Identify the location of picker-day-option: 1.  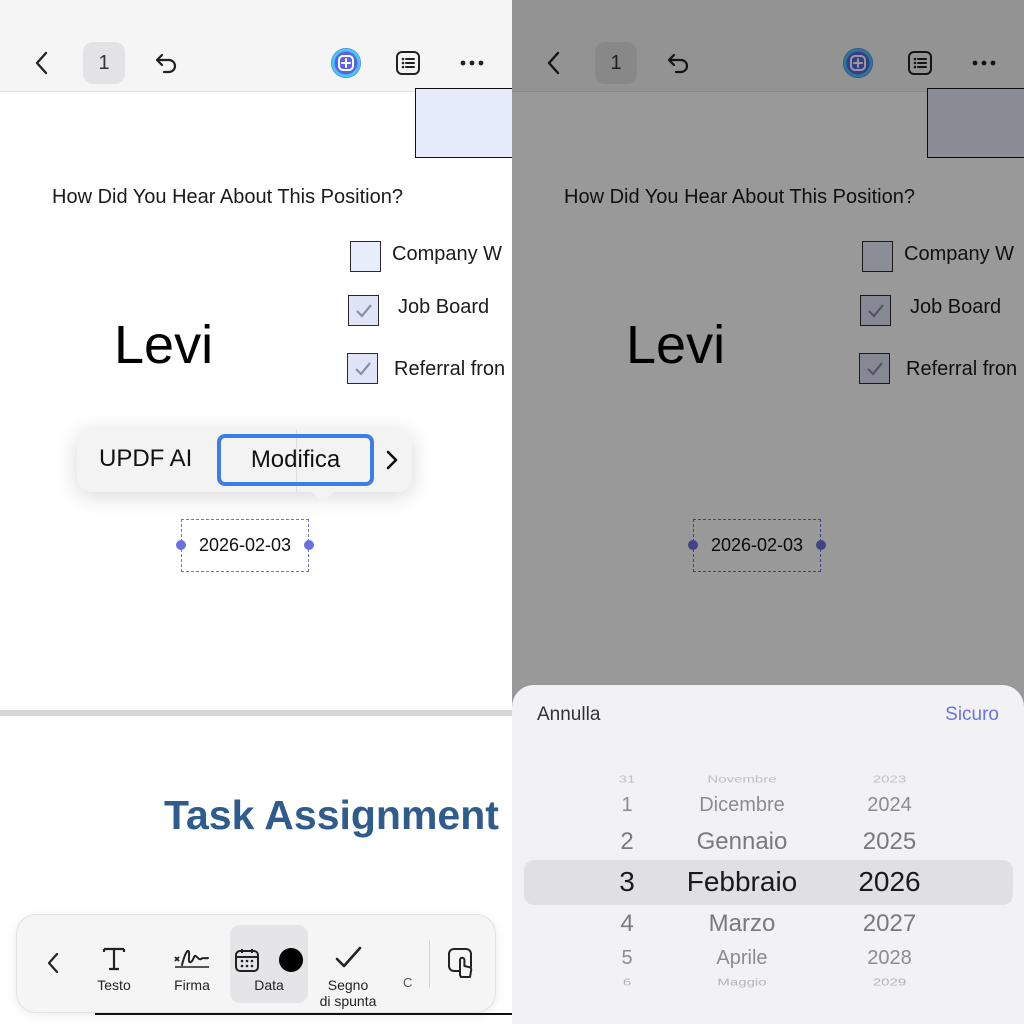
(627, 805).